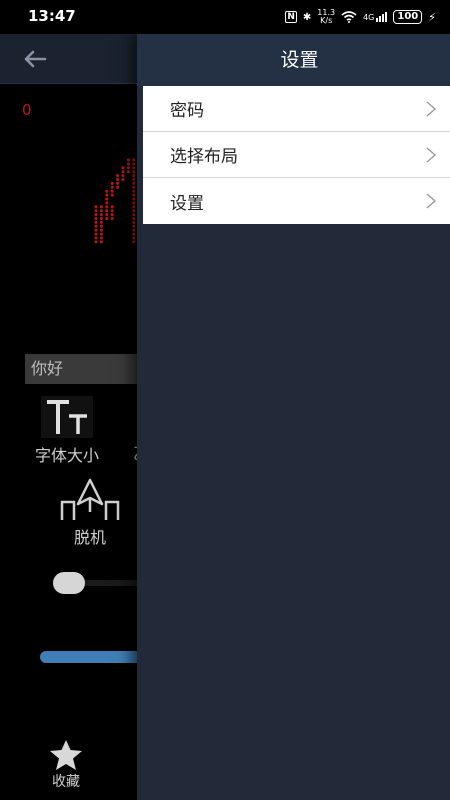 This screenshot has height=800, width=450. What do you see at coordinates (349, 17) in the screenshot?
I see `wifi-icon` at bounding box center [349, 17].